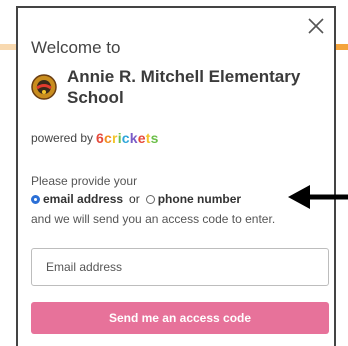  I want to click on close-icon, so click(316, 26).